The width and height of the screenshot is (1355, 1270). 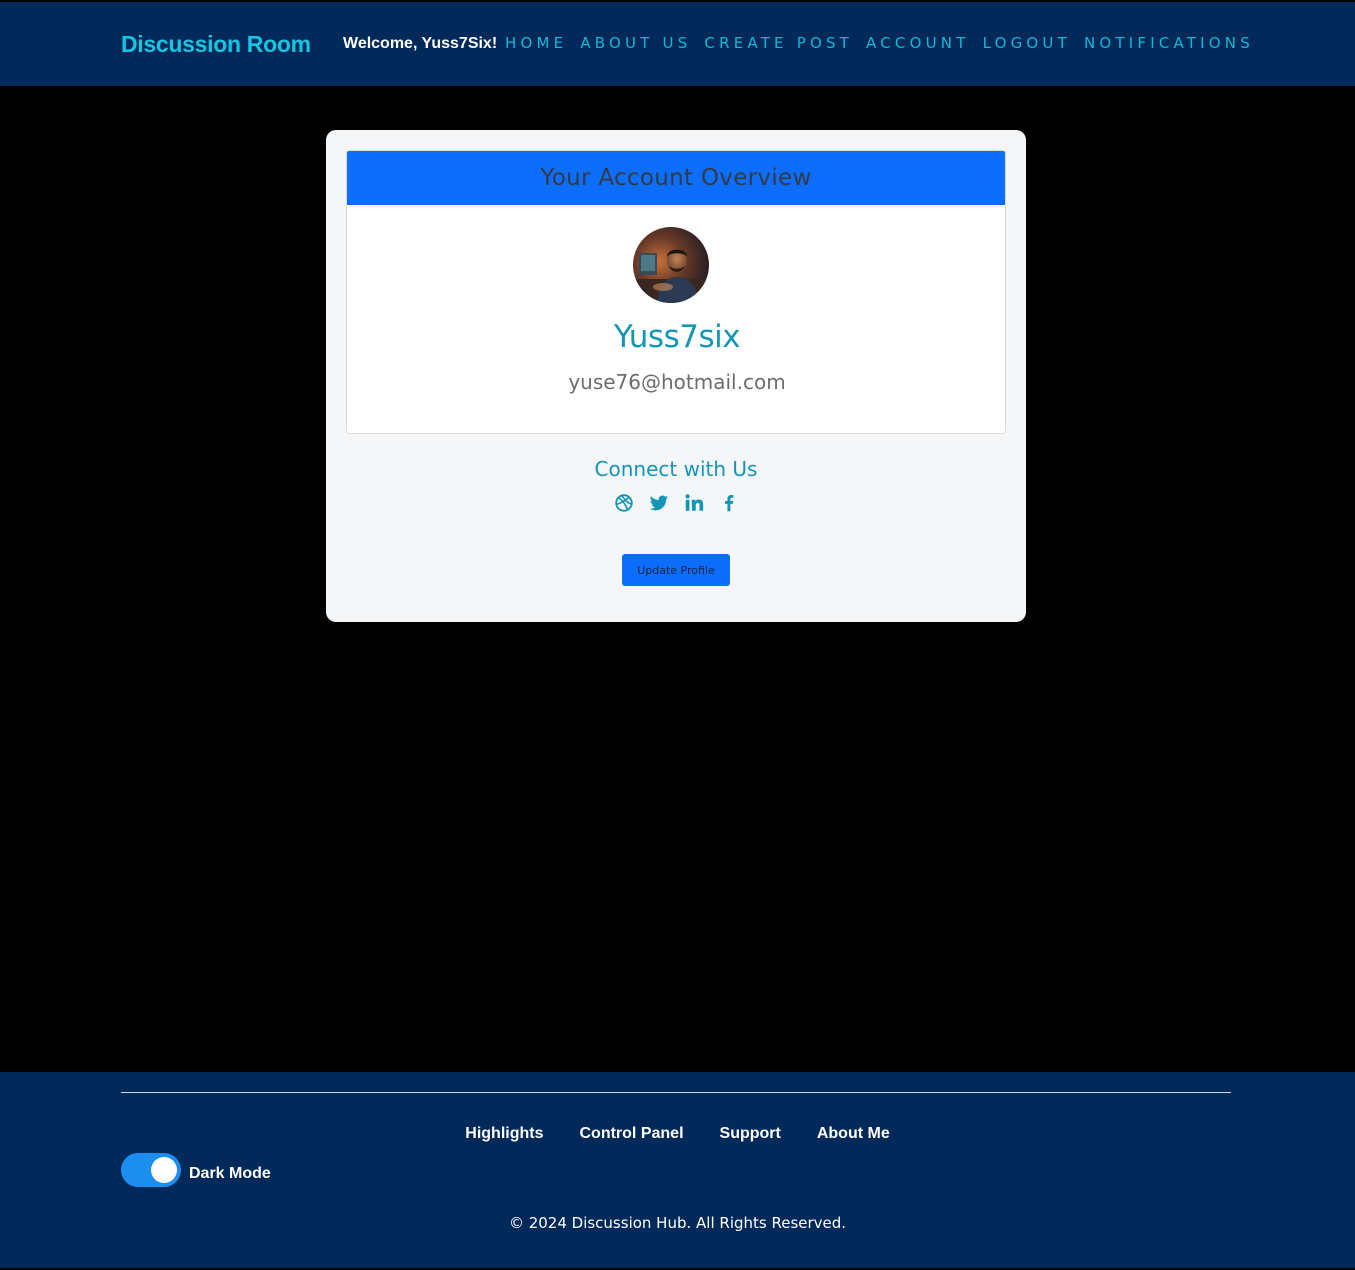 What do you see at coordinates (918, 43) in the screenshot?
I see `nav-link-account: ACCOUNT` at bounding box center [918, 43].